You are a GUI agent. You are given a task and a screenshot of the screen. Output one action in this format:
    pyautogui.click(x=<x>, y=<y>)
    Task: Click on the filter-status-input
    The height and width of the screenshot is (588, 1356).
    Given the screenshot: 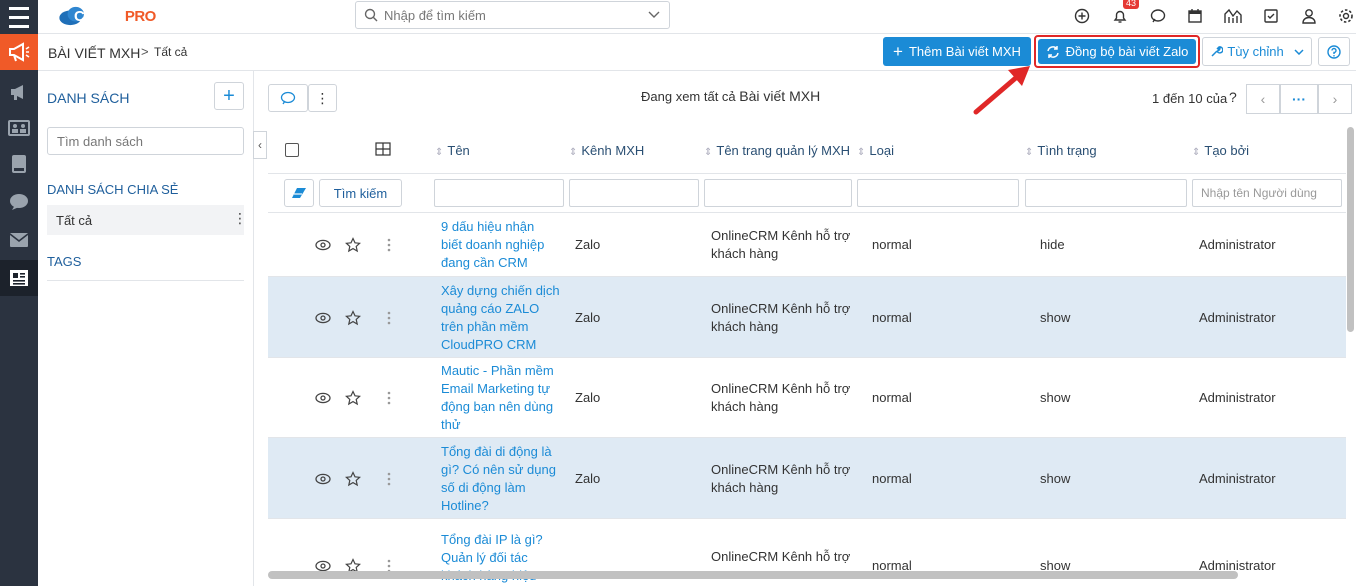 What is the action you would take?
    pyautogui.click(x=1106, y=193)
    